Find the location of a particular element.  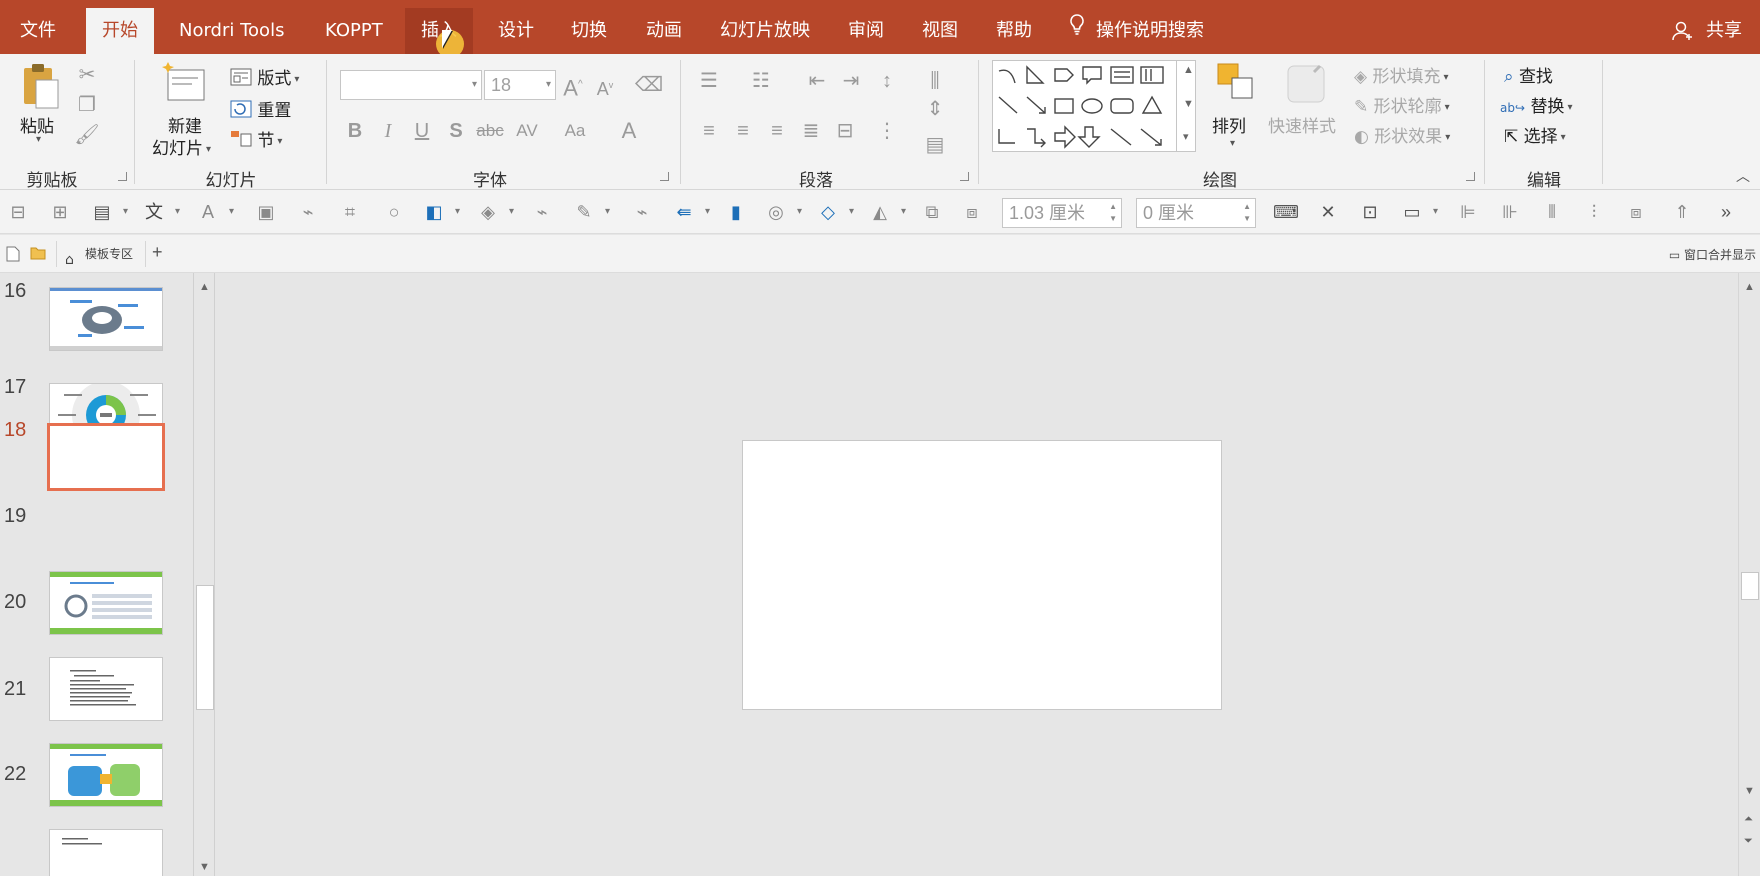

align-left-2-icon: ⊫ is located at coordinates (1468, 212).